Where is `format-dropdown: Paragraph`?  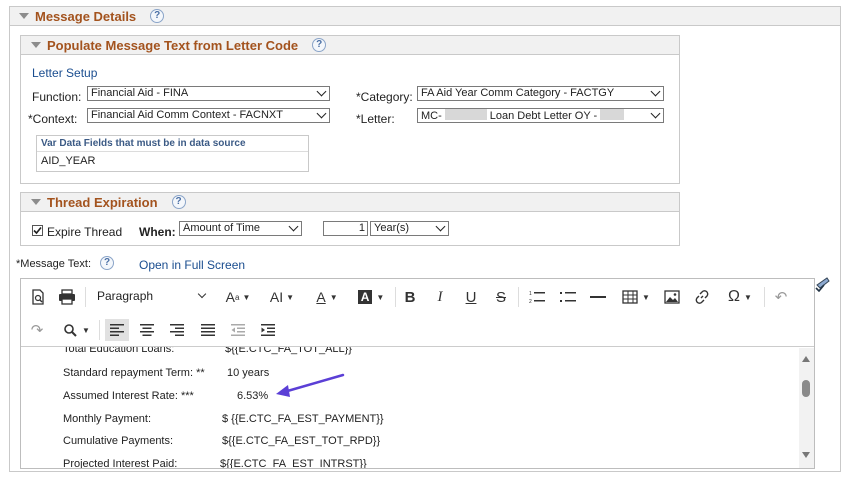 format-dropdown: Paragraph is located at coordinates (153, 297).